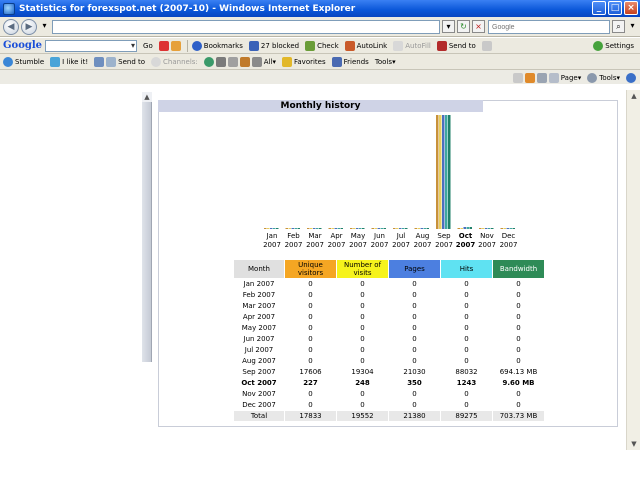  What do you see at coordinates (564, 77) in the screenshot?
I see `page-menu-button: Page ▾` at bounding box center [564, 77].